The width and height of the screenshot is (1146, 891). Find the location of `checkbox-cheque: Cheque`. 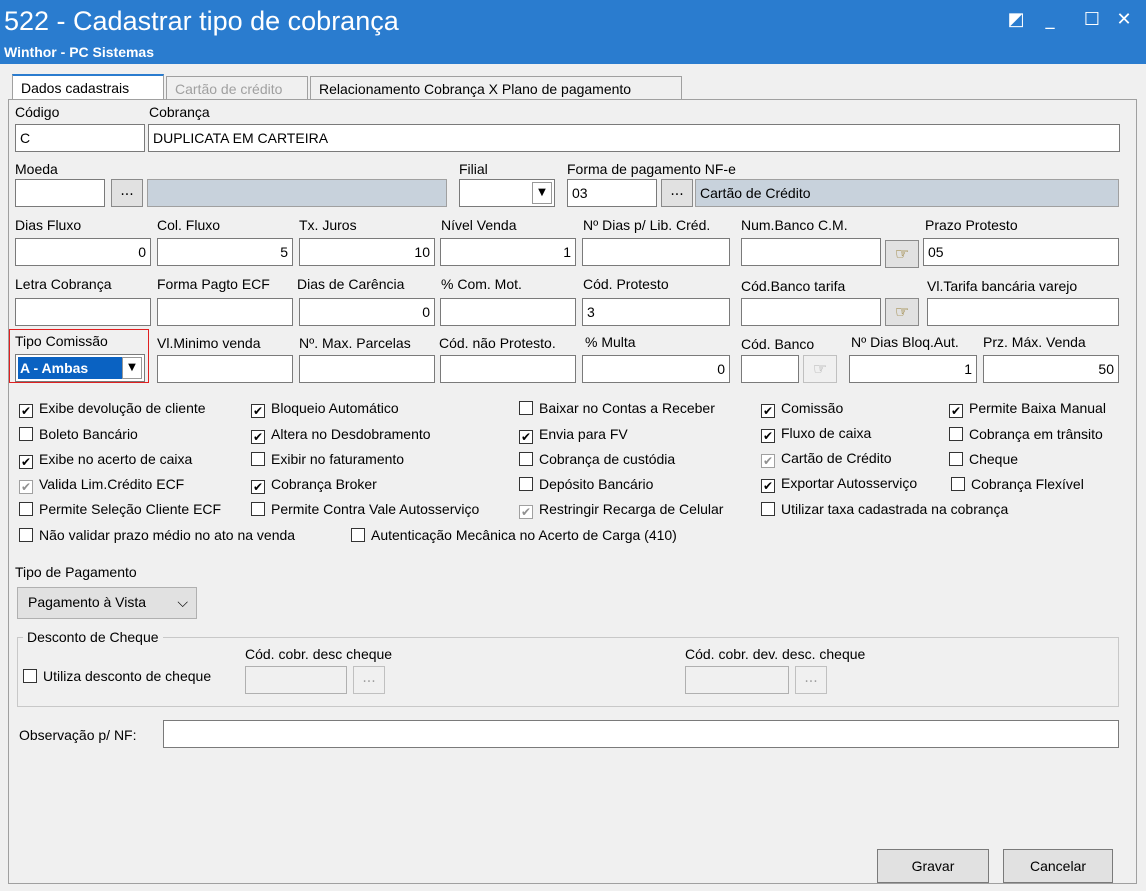

checkbox-cheque: Cheque is located at coordinates (983, 459).